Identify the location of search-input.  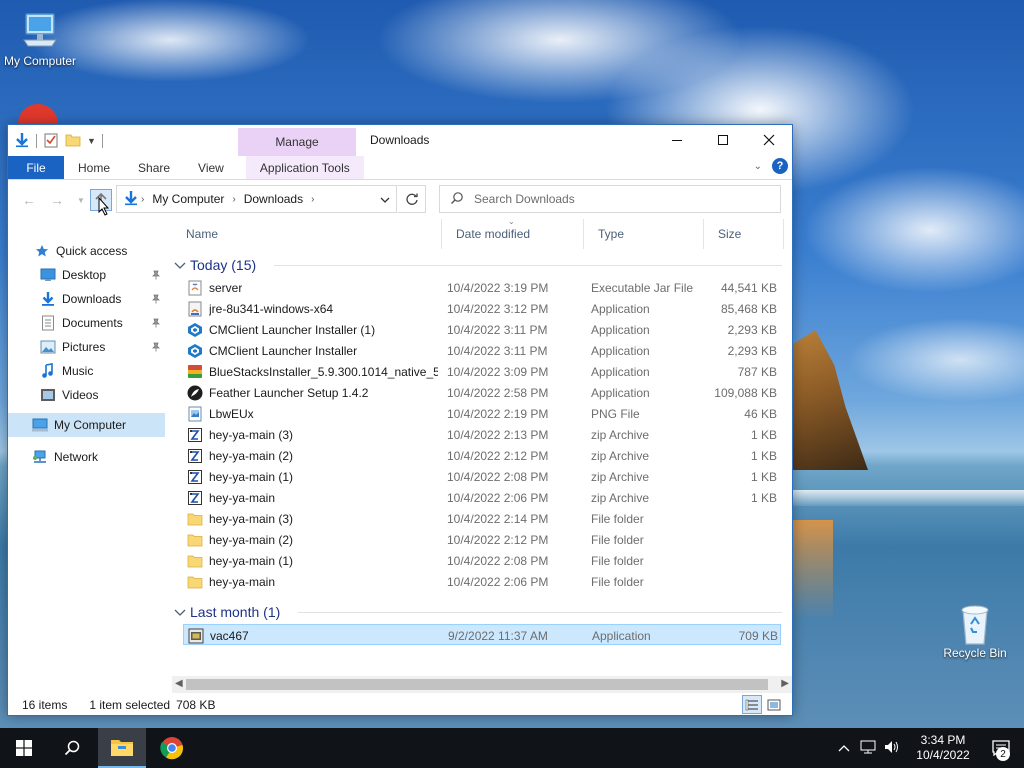
(614, 199).